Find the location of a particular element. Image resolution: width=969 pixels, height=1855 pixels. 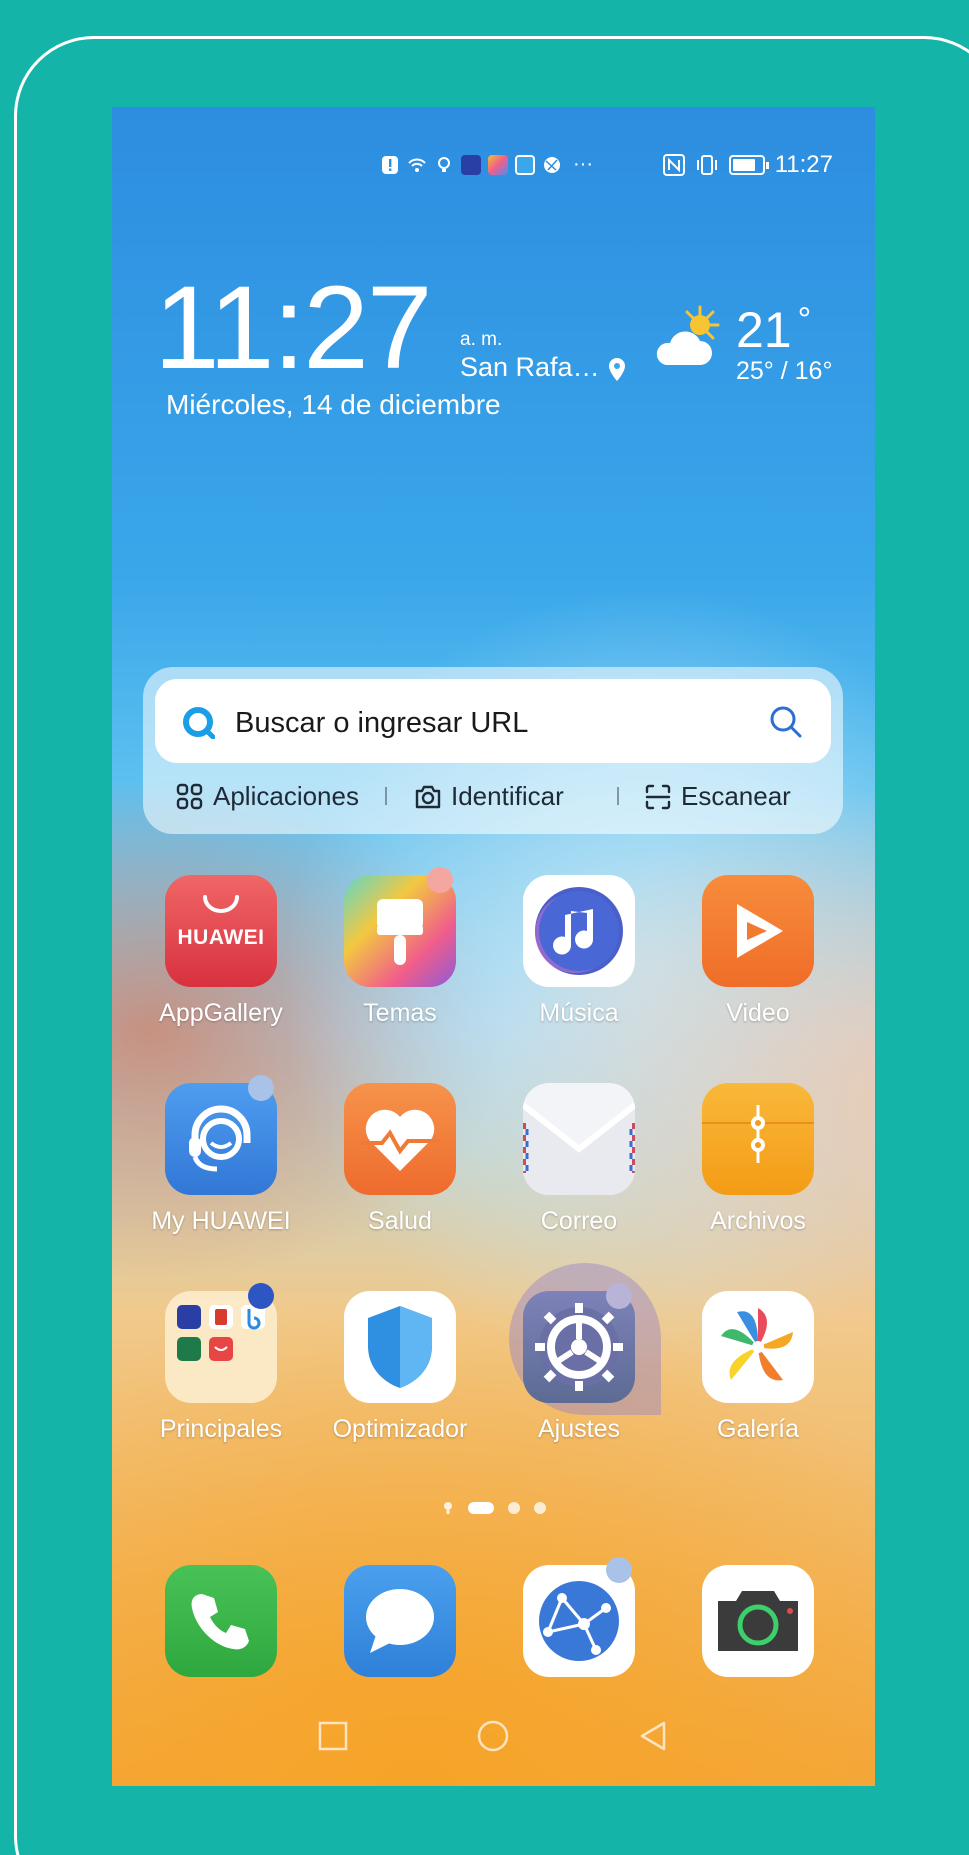

app-musica: Música is located at coordinates (579, 951).